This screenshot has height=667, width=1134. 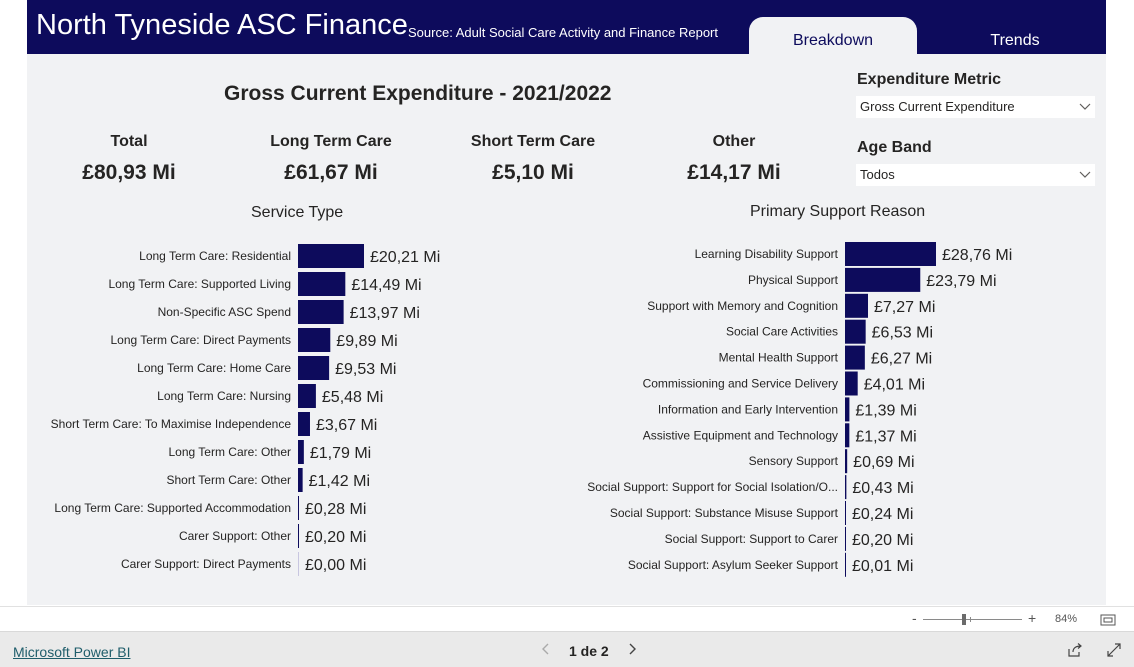 What do you see at coordinates (331, 141) in the screenshot?
I see `kpi-label: Long Term Care` at bounding box center [331, 141].